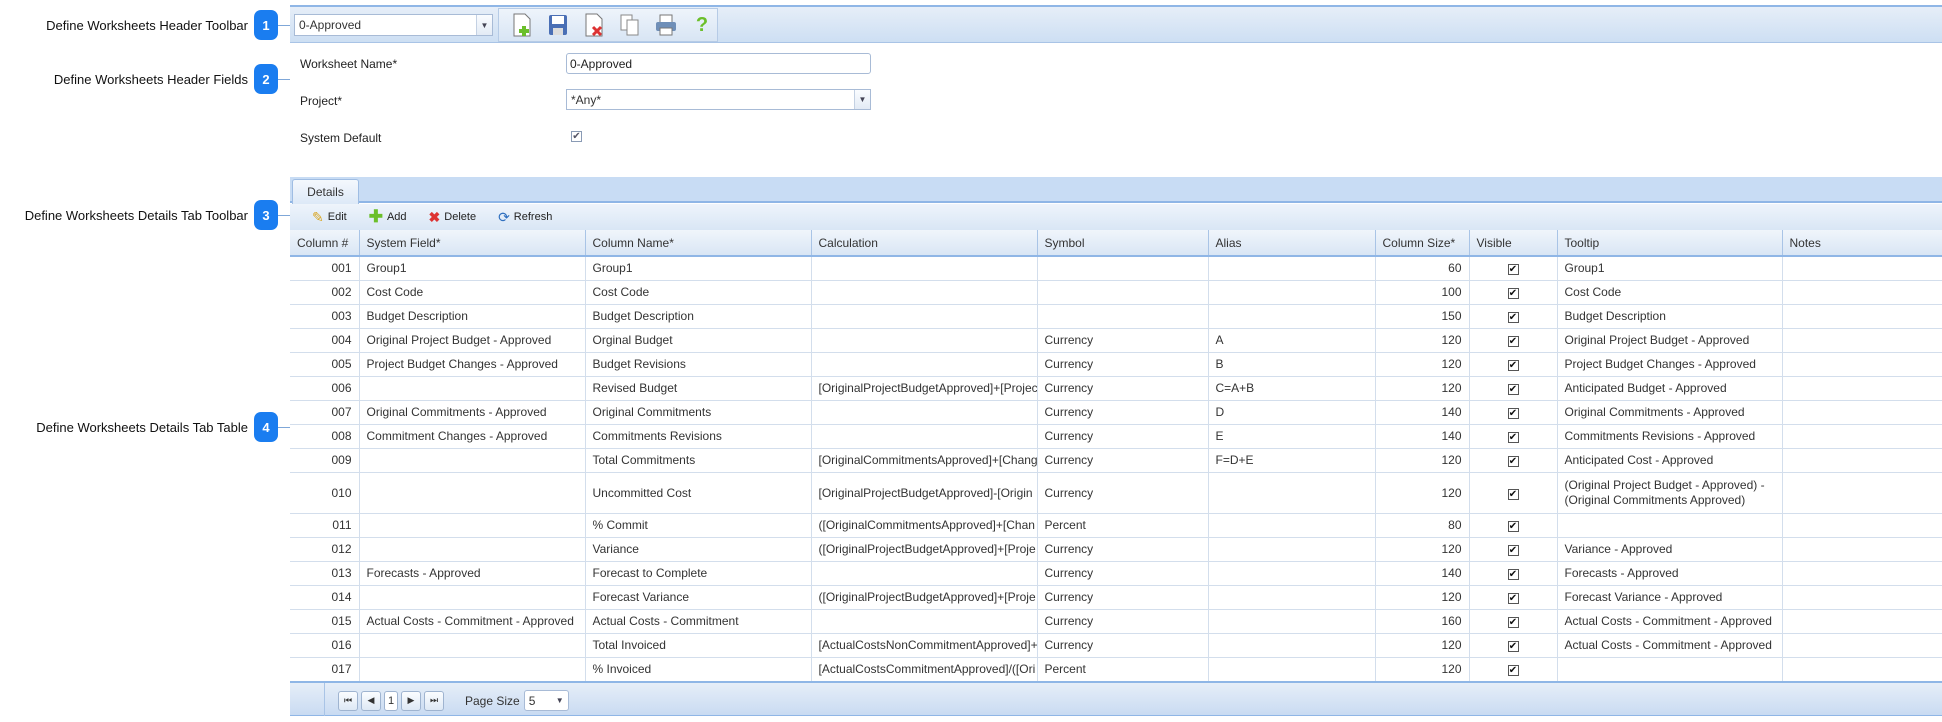  I want to click on column-header: Notes, so click(1862, 243).